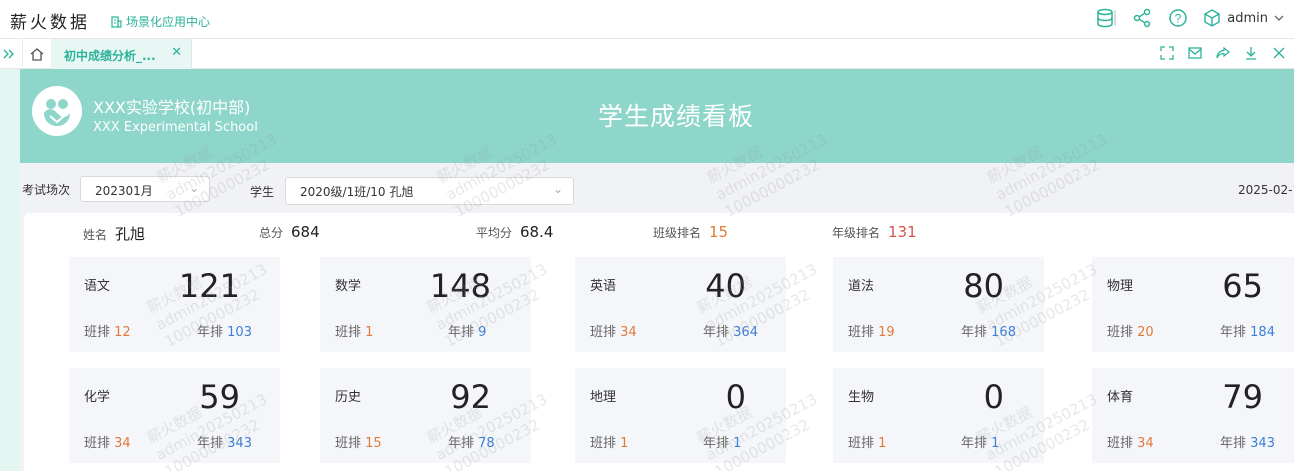 The image size is (1294, 471). What do you see at coordinates (168, 22) in the screenshot?
I see `app-center-label: 场景化应用中心` at bounding box center [168, 22].